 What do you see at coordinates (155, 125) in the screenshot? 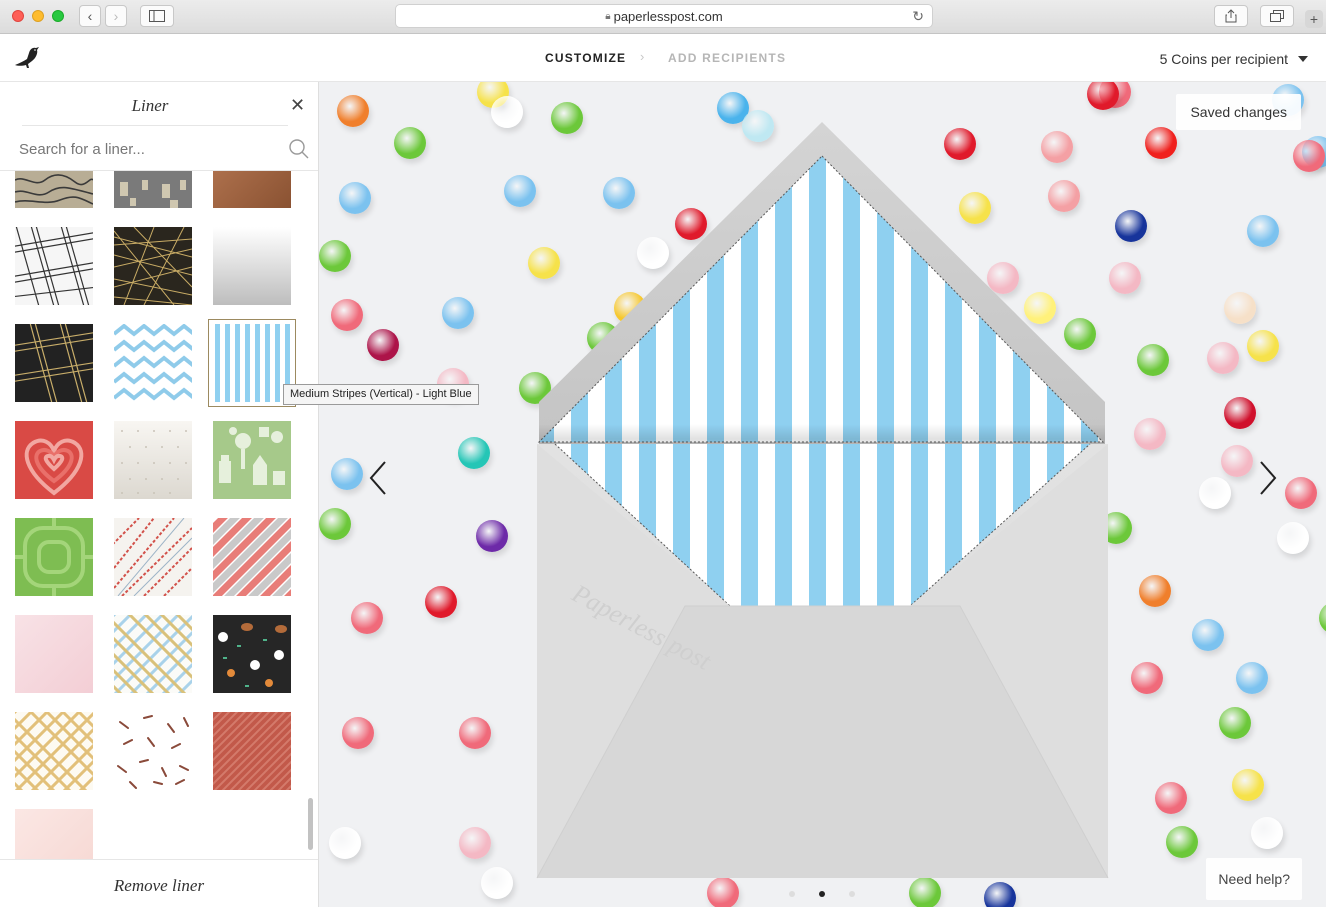
I see `divider` at bounding box center [155, 125].